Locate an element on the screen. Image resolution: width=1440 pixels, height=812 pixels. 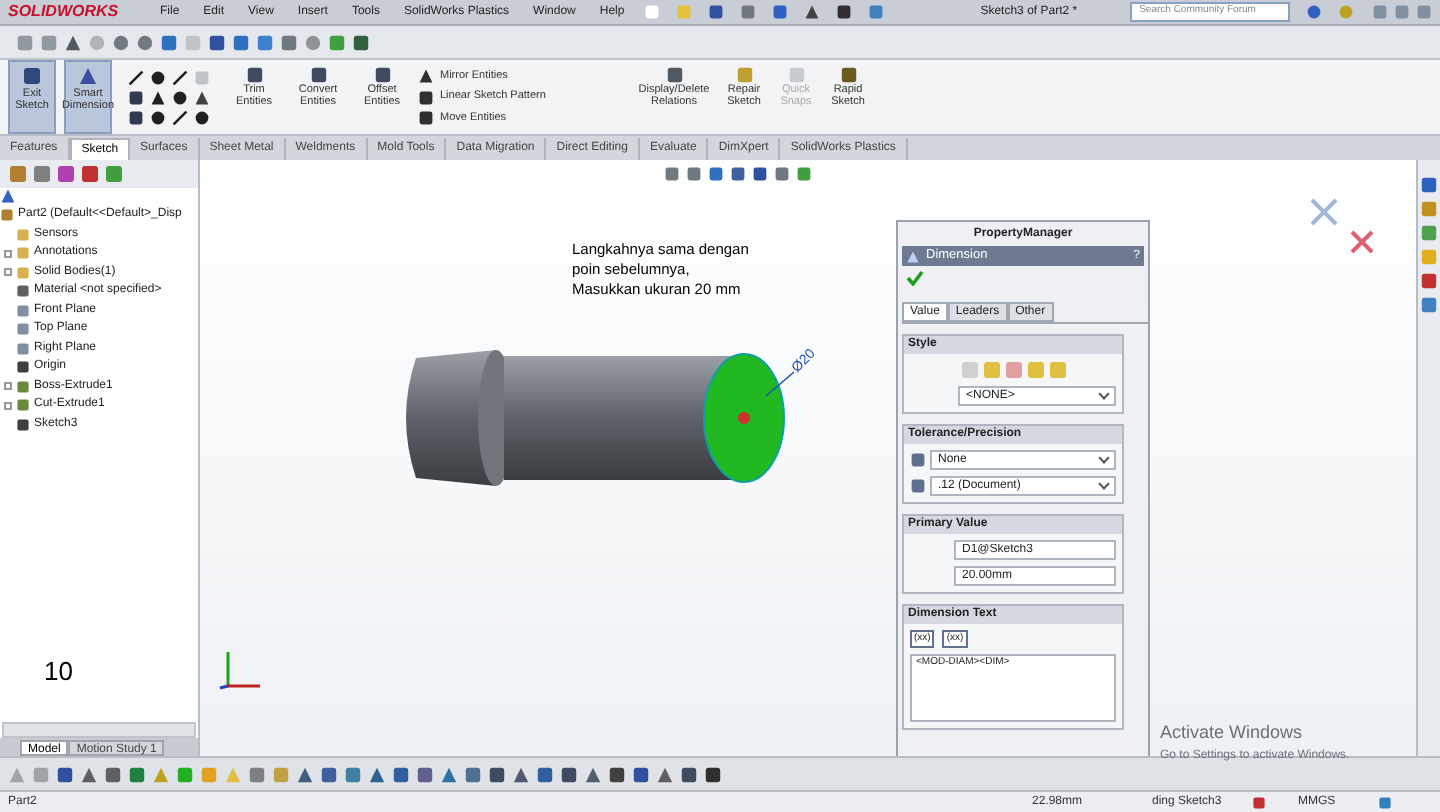
scrollbar is located at coordinates (99, 730).